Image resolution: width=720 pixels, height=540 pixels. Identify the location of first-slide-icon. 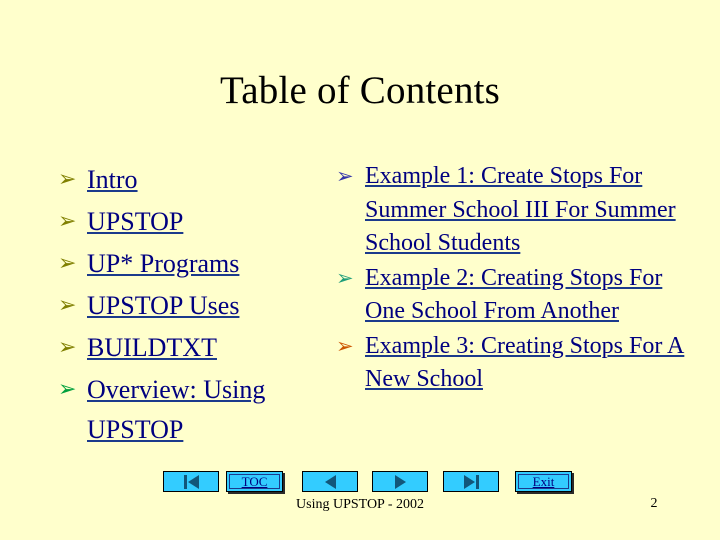
(191, 481).